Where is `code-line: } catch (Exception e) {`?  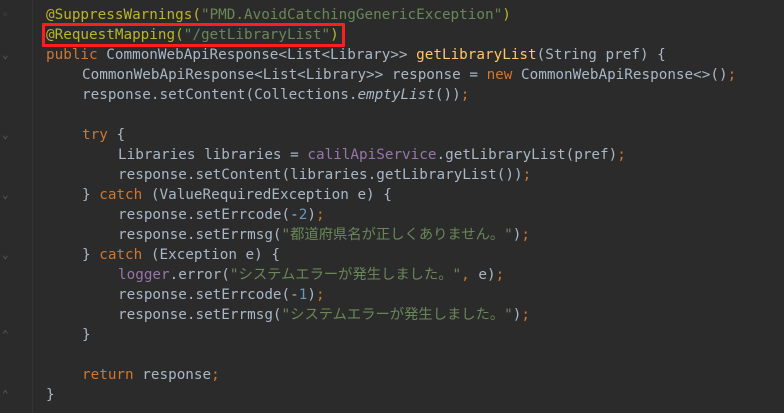
code-line: } catch (Exception e) { is located at coordinates (181, 255).